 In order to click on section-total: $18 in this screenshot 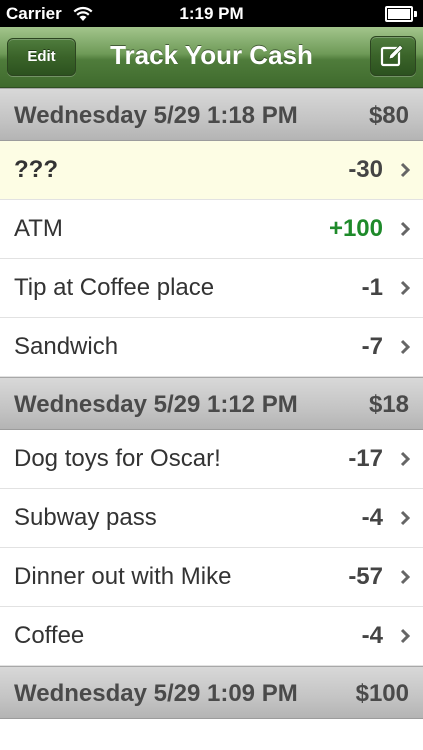, I will do `click(388, 404)`.